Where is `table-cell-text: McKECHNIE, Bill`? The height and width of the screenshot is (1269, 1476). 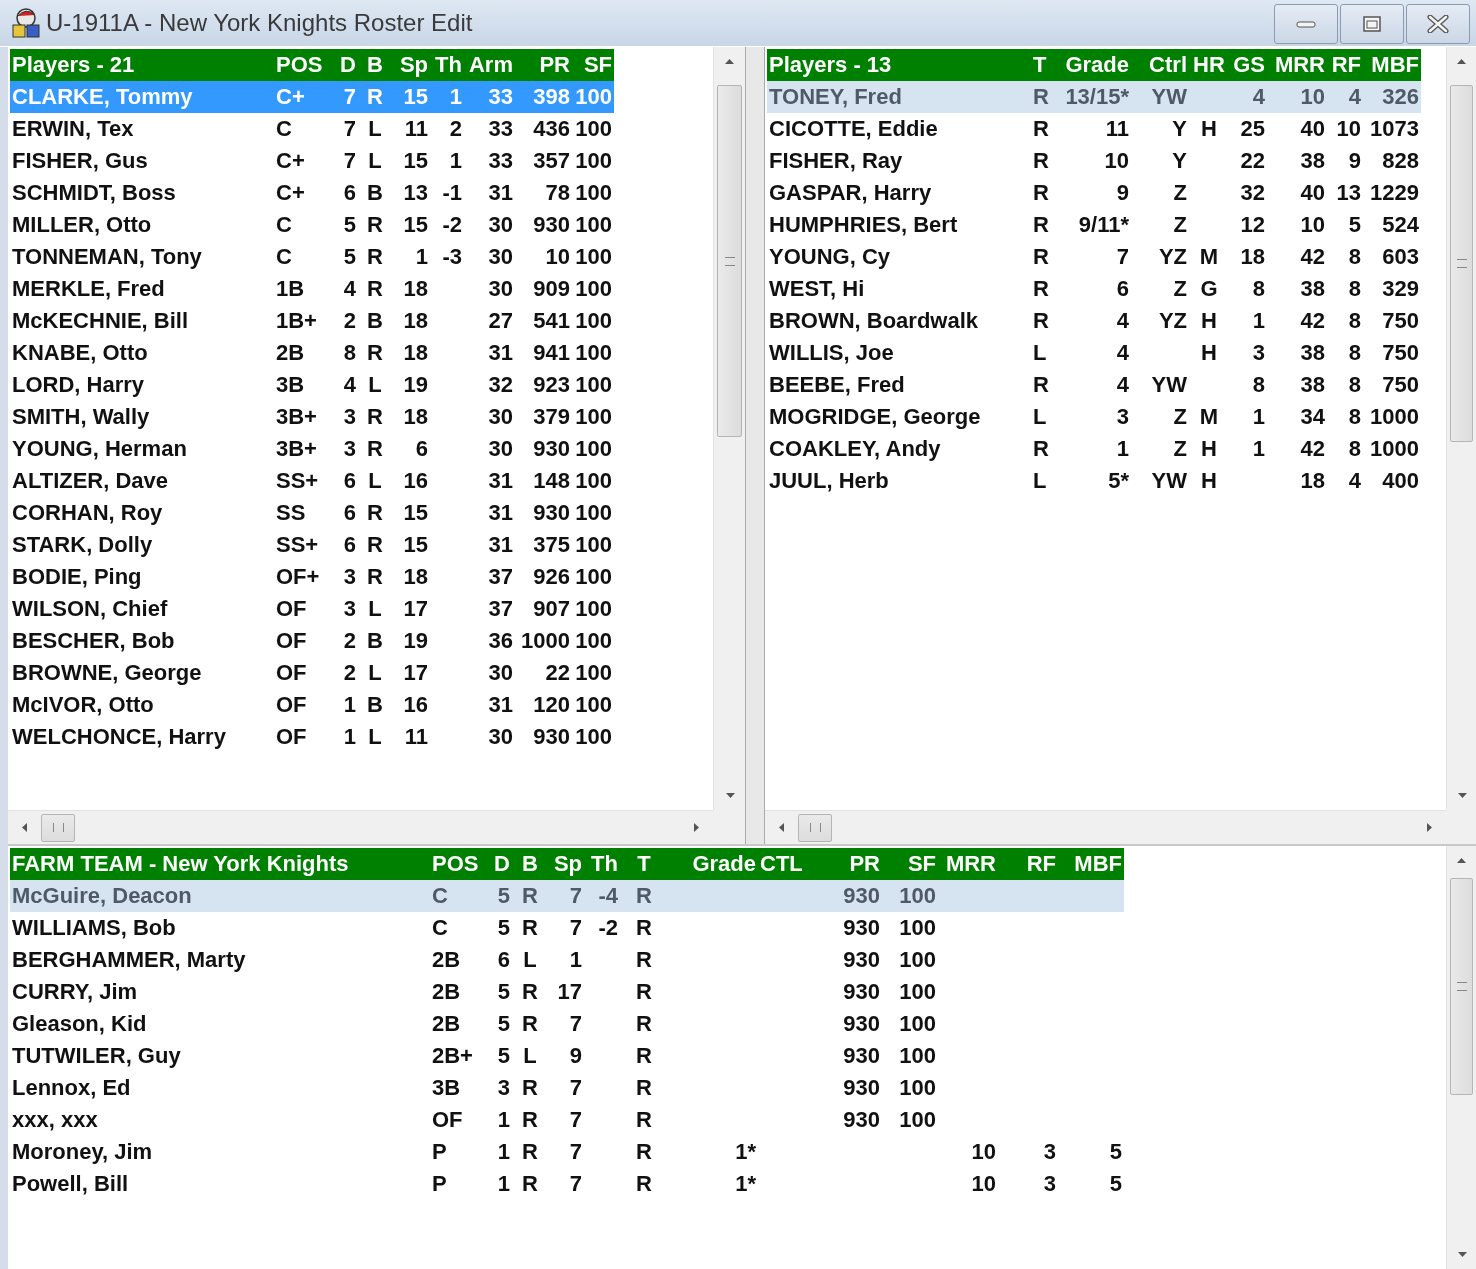 table-cell-text: McKECHNIE, Bill is located at coordinates (100, 321).